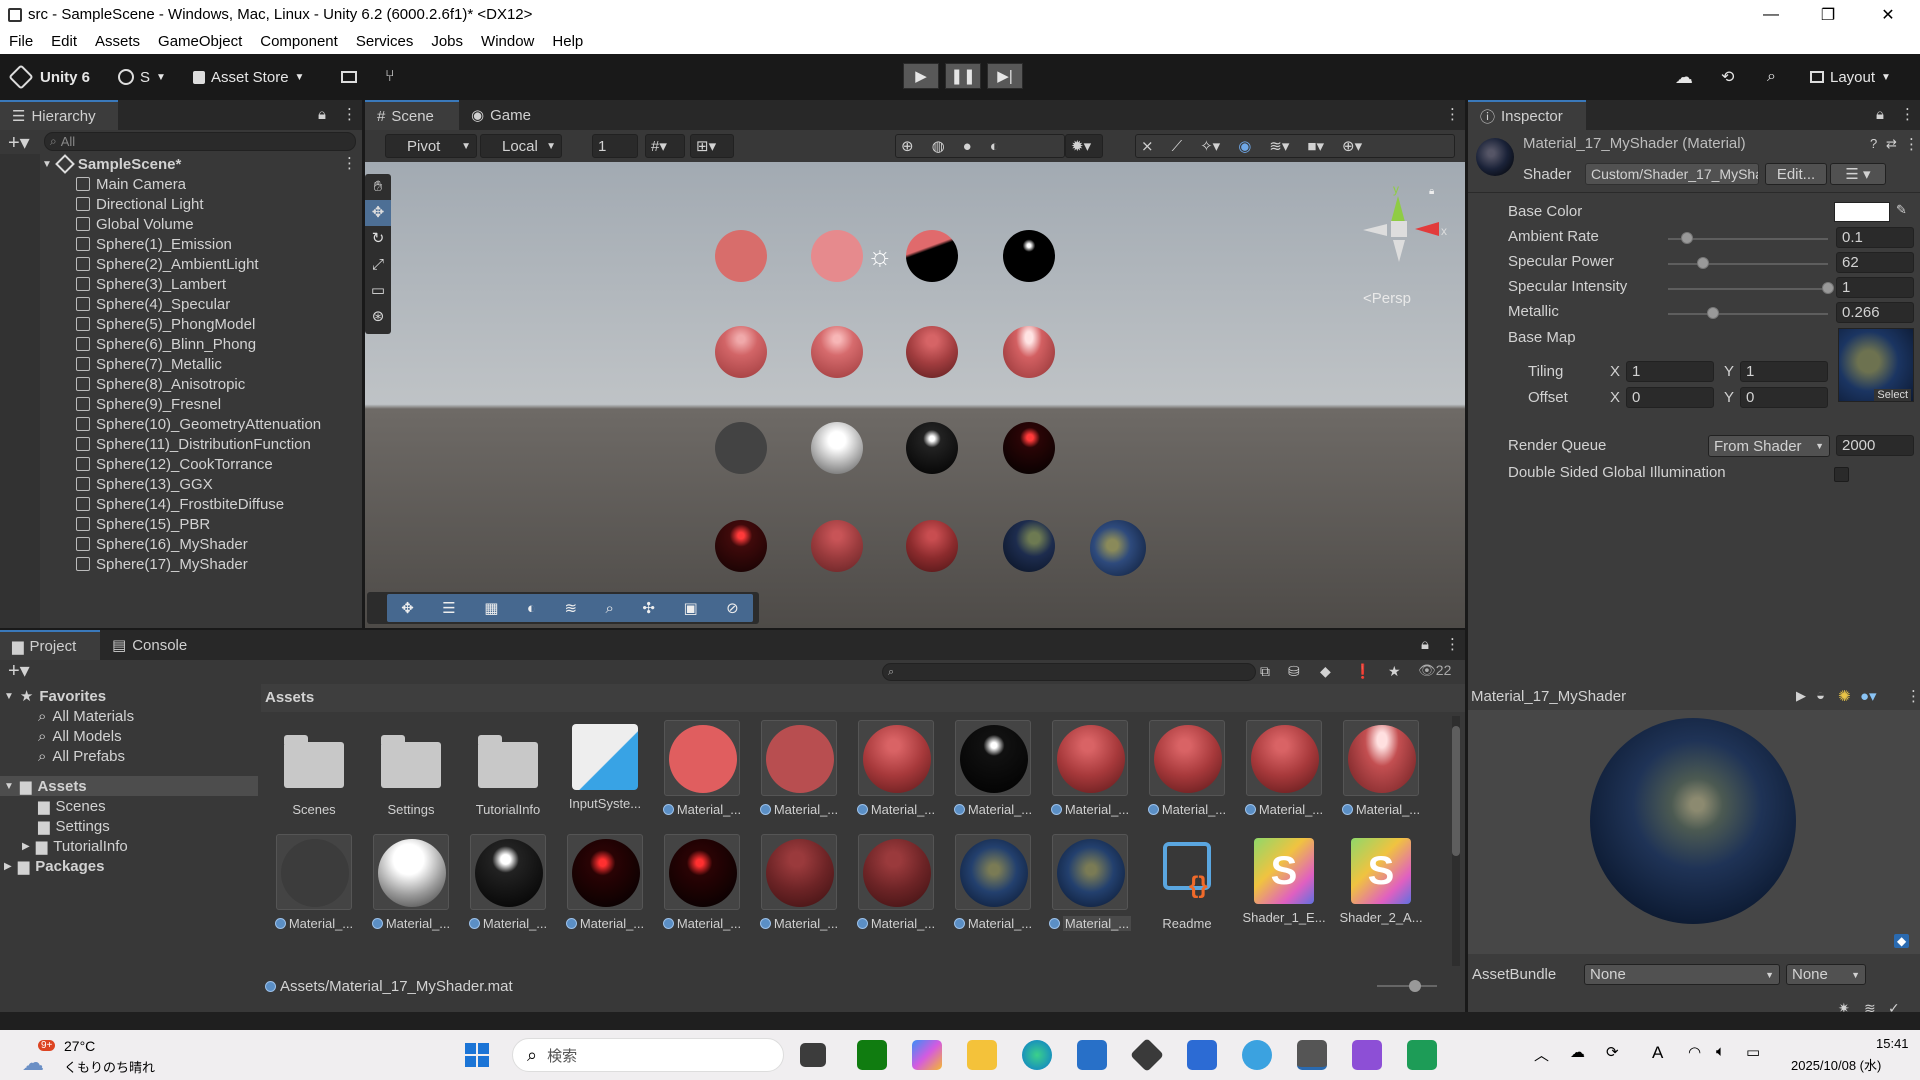  What do you see at coordinates (570, 608) in the screenshot?
I see `layers-overlay-icon: ≋` at bounding box center [570, 608].